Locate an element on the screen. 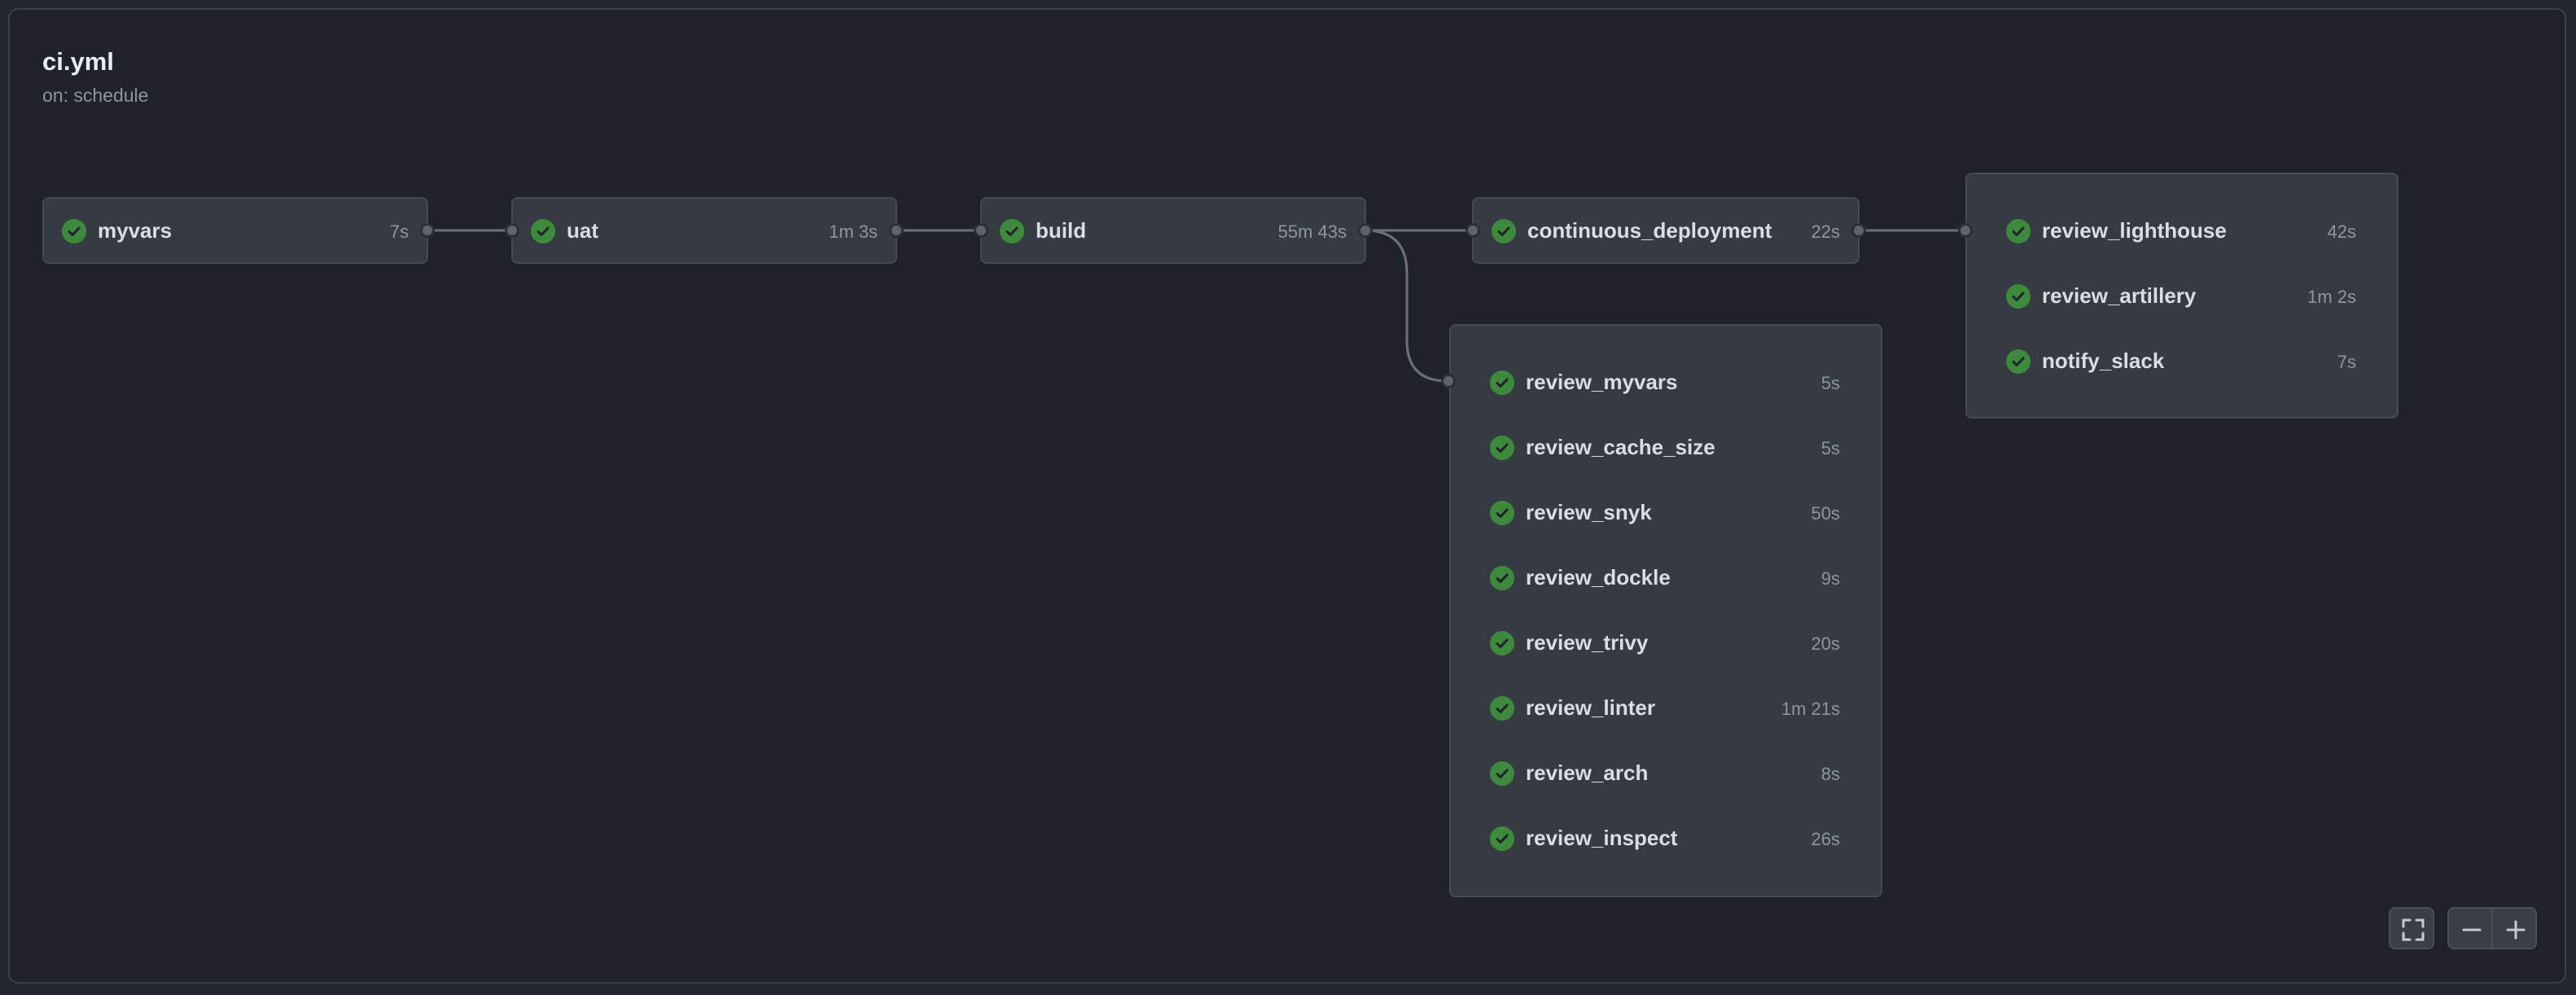 Image resolution: width=2576 pixels, height=995 pixels. job-duration: 8s is located at coordinates (1830, 774).